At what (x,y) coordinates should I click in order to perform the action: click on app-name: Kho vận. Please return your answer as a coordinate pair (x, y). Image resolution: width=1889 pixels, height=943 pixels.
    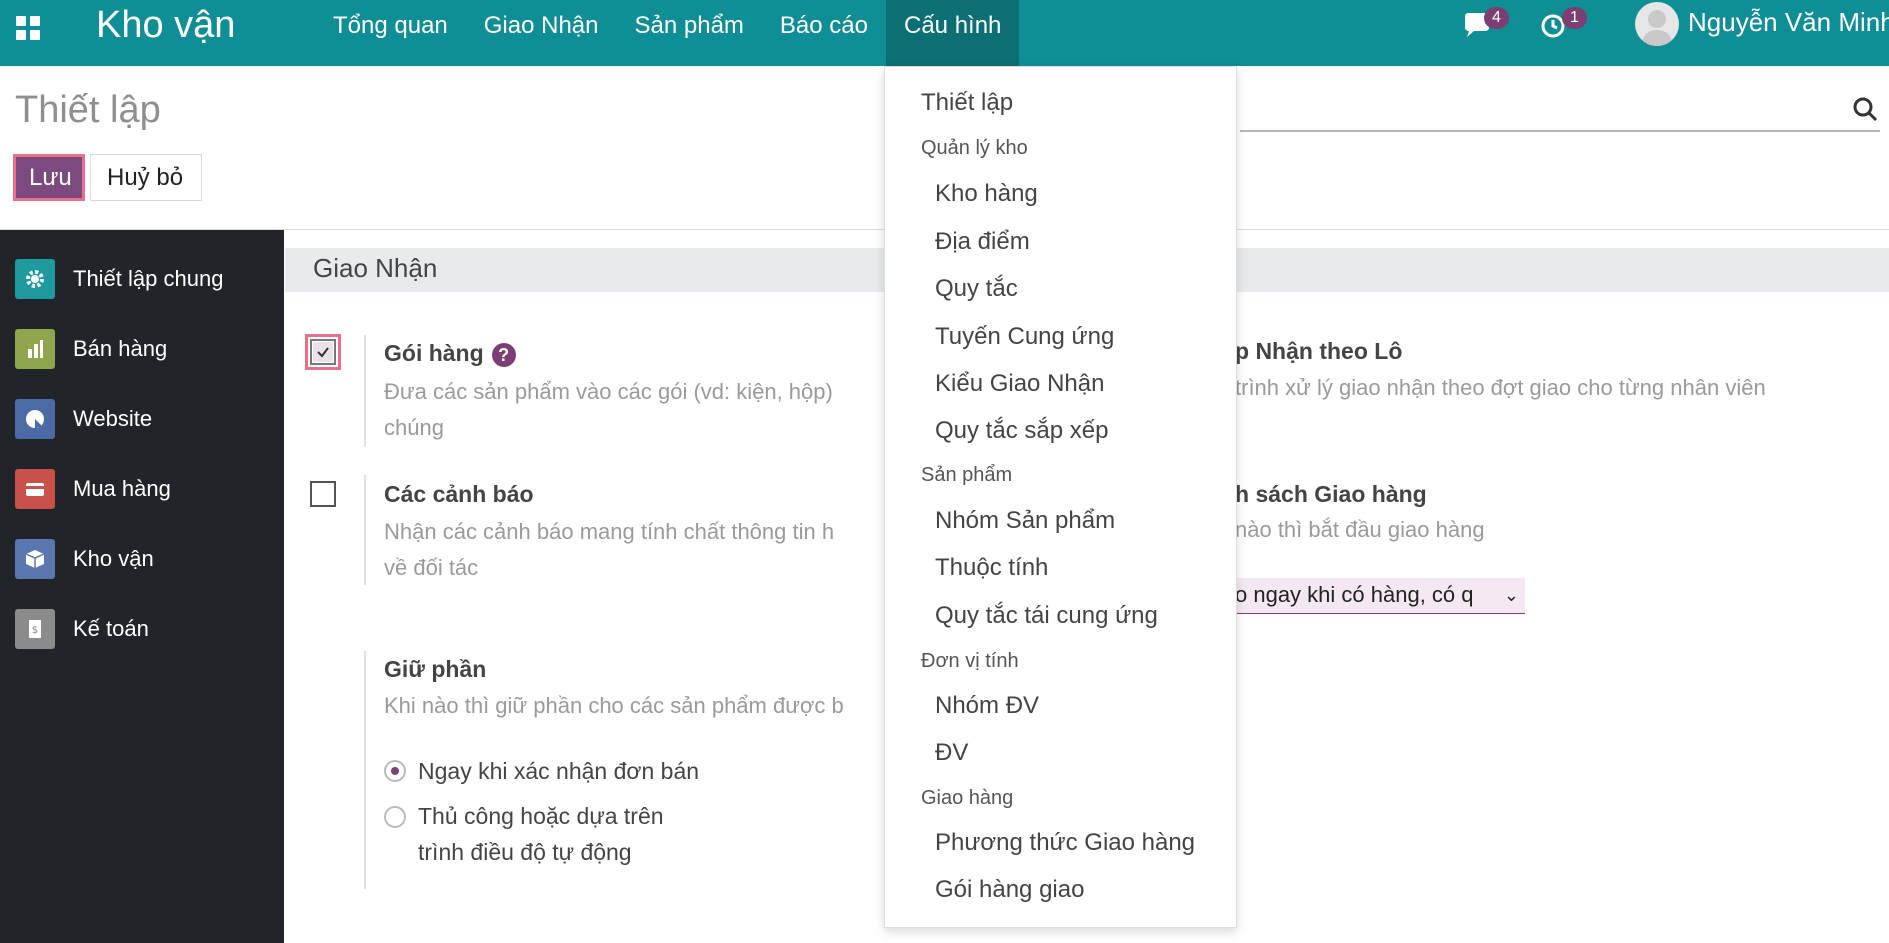
    Looking at the image, I should click on (165, 25).